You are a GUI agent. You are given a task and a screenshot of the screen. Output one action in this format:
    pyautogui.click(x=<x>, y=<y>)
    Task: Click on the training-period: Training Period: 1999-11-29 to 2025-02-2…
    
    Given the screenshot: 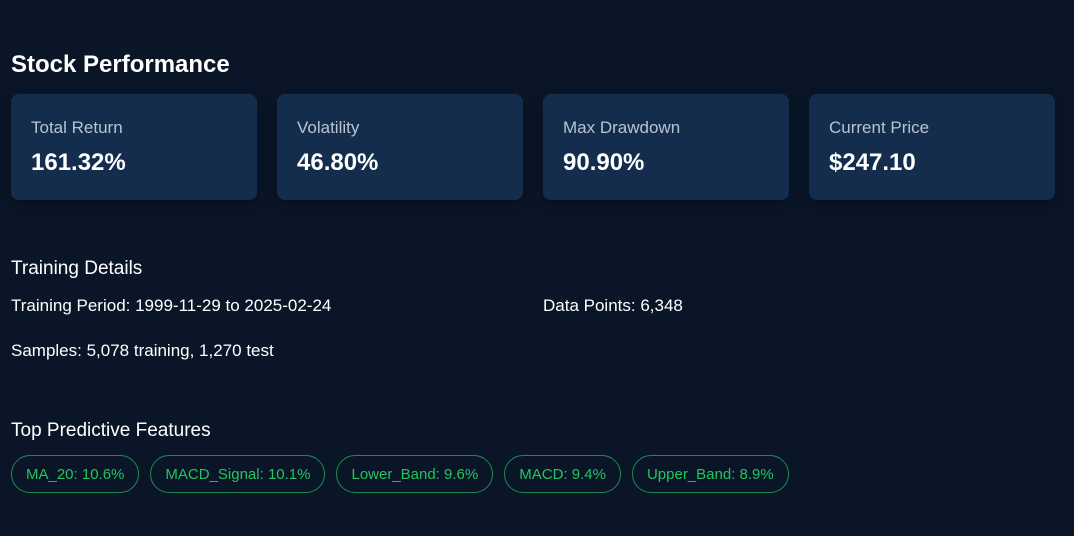 What is the action you would take?
    pyautogui.click(x=171, y=305)
    